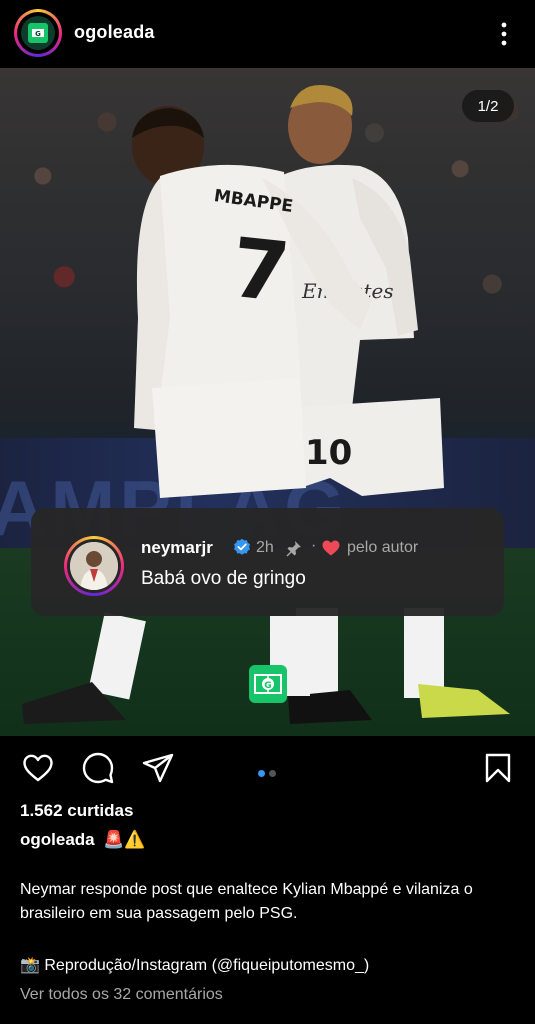 The width and height of the screenshot is (535, 1024). I want to click on header-username: ogoleada, so click(114, 32).